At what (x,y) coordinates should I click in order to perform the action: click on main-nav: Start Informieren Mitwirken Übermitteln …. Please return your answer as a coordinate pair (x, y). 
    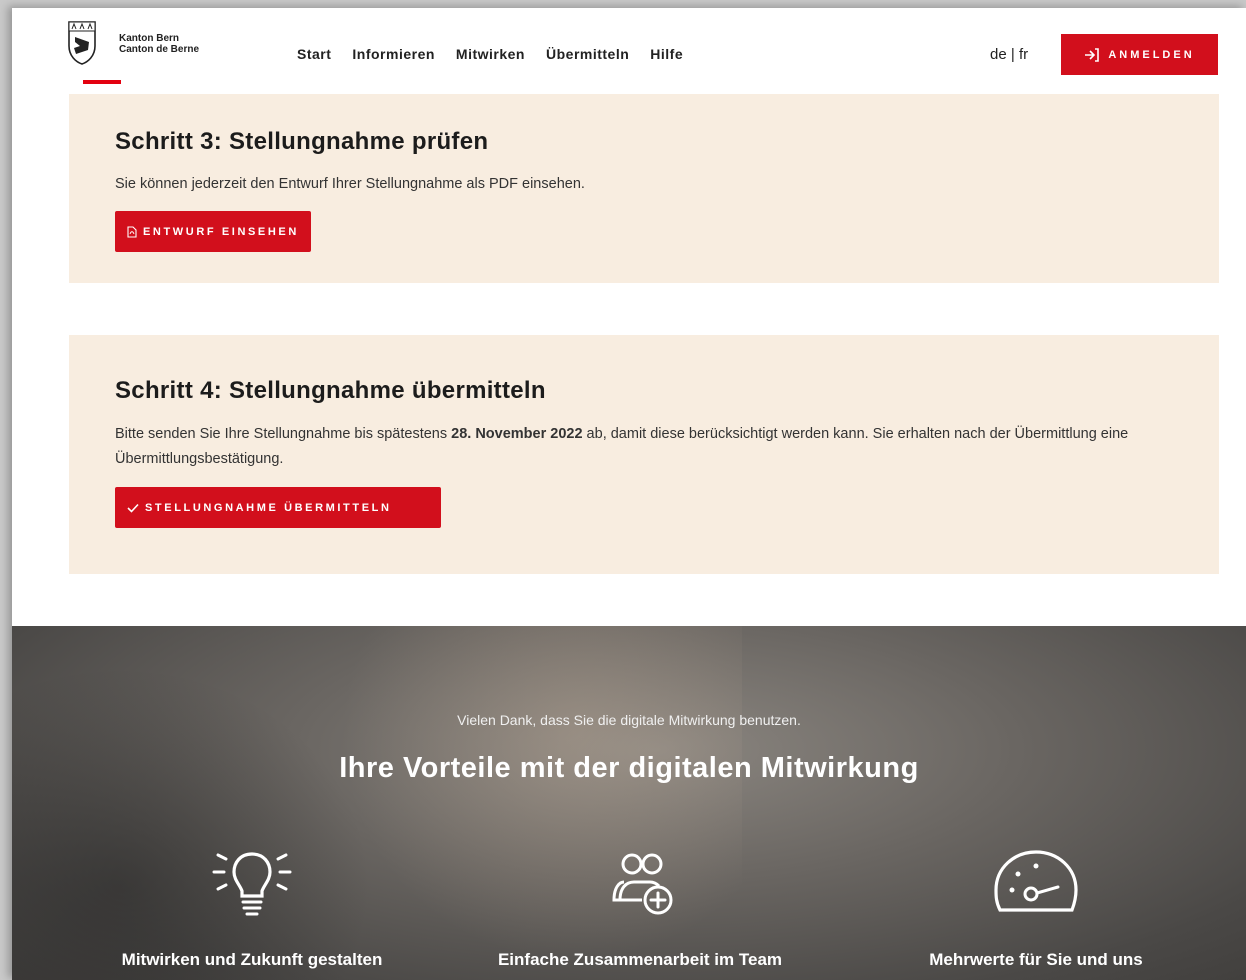
    Looking at the image, I should click on (490, 54).